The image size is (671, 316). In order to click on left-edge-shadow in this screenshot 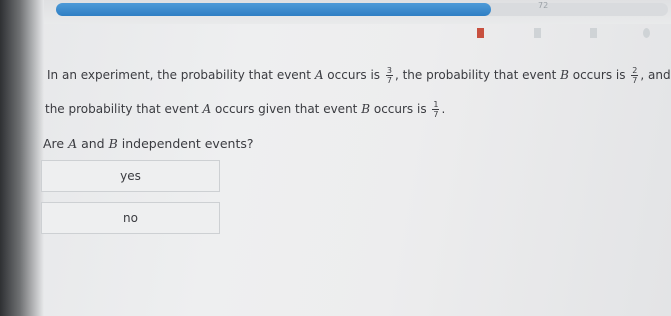, I will do `click(22, 158)`.